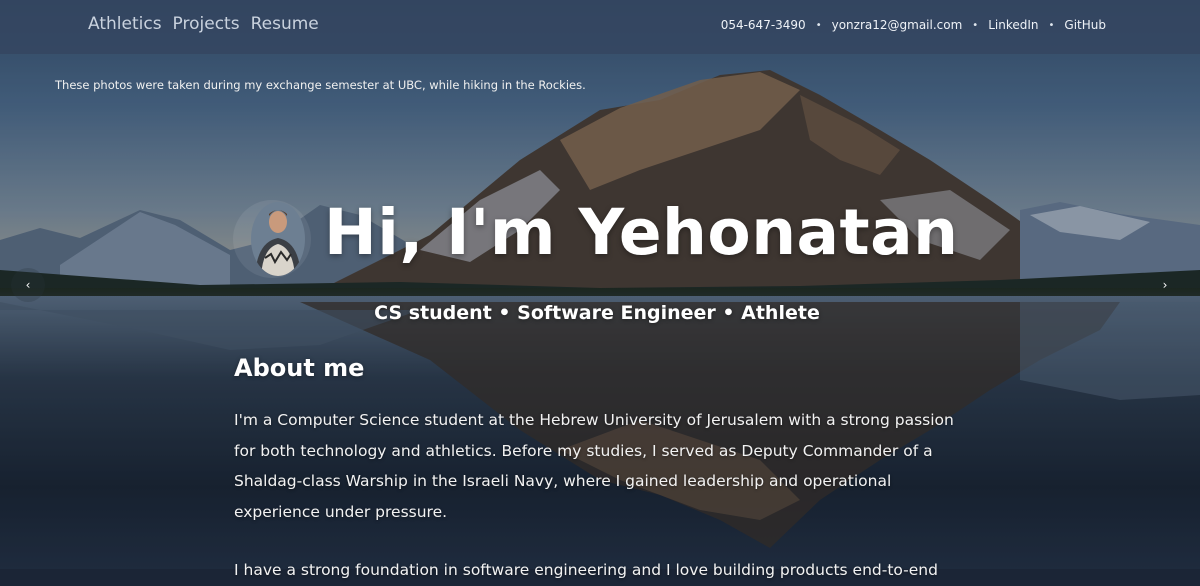 The height and width of the screenshot is (586, 1200). I want to click on email-link: yonzra12@gmail.com, so click(897, 25).